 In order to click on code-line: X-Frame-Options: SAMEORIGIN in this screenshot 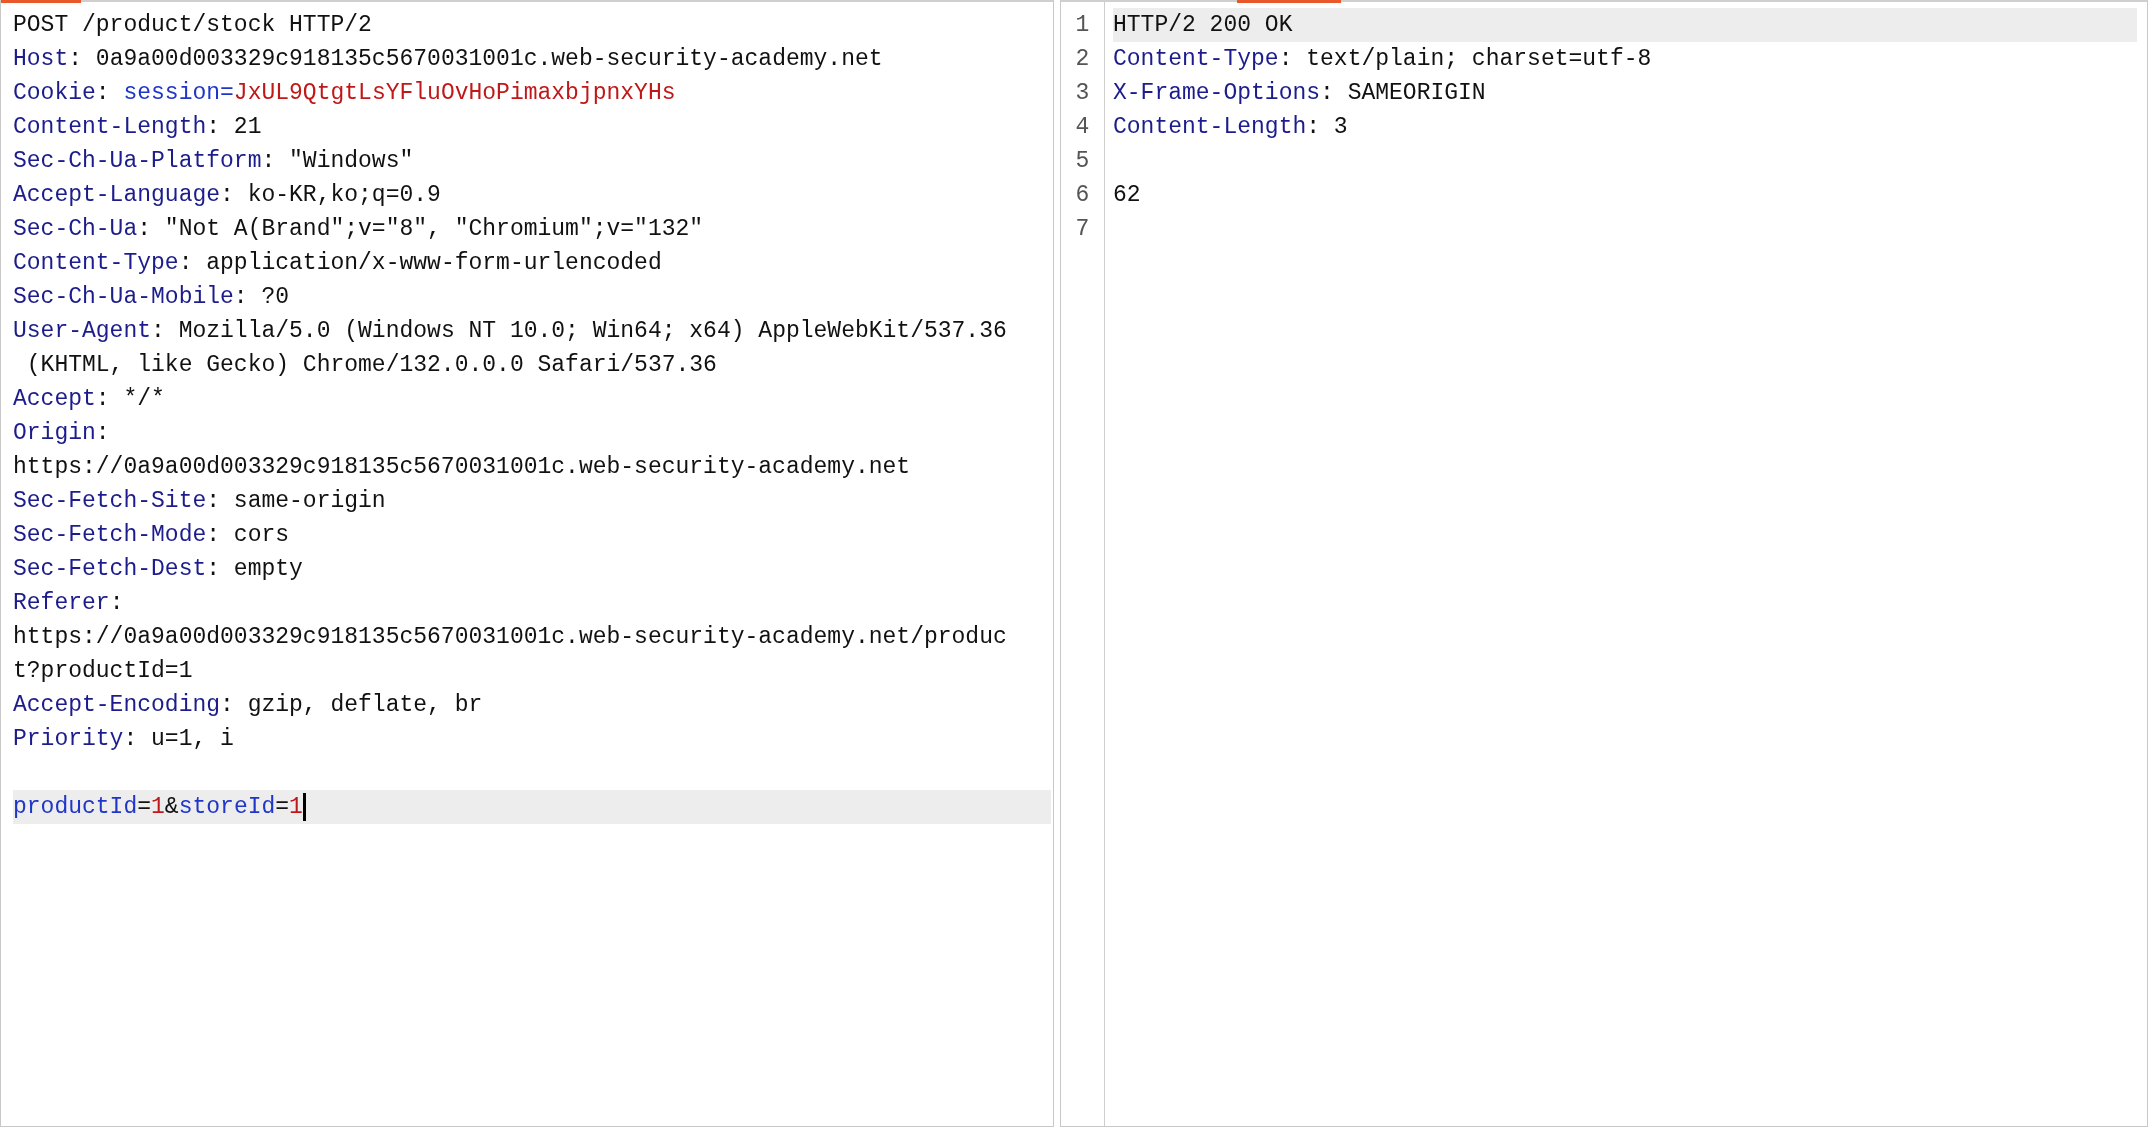, I will do `click(1300, 93)`.